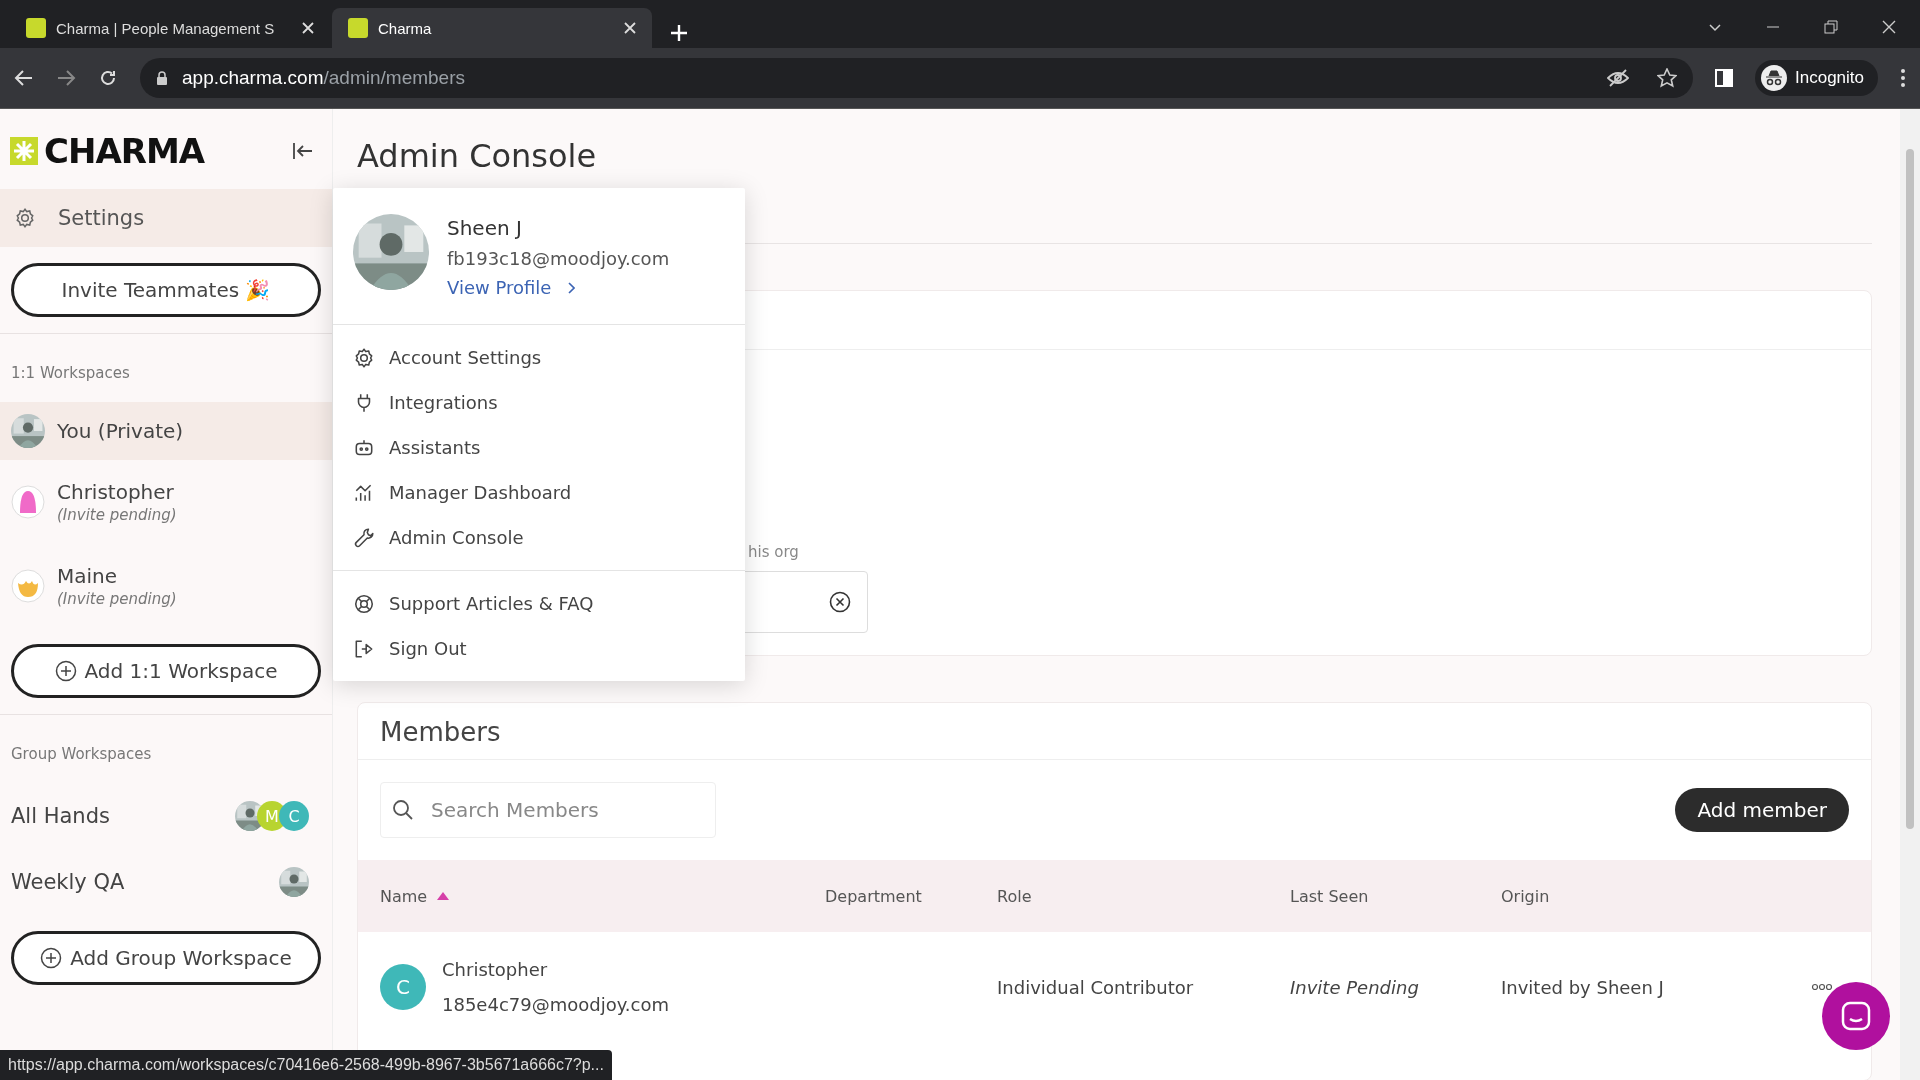 The width and height of the screenshot is (1920, 1080). I want to click on back-icon, so click(24, 78).